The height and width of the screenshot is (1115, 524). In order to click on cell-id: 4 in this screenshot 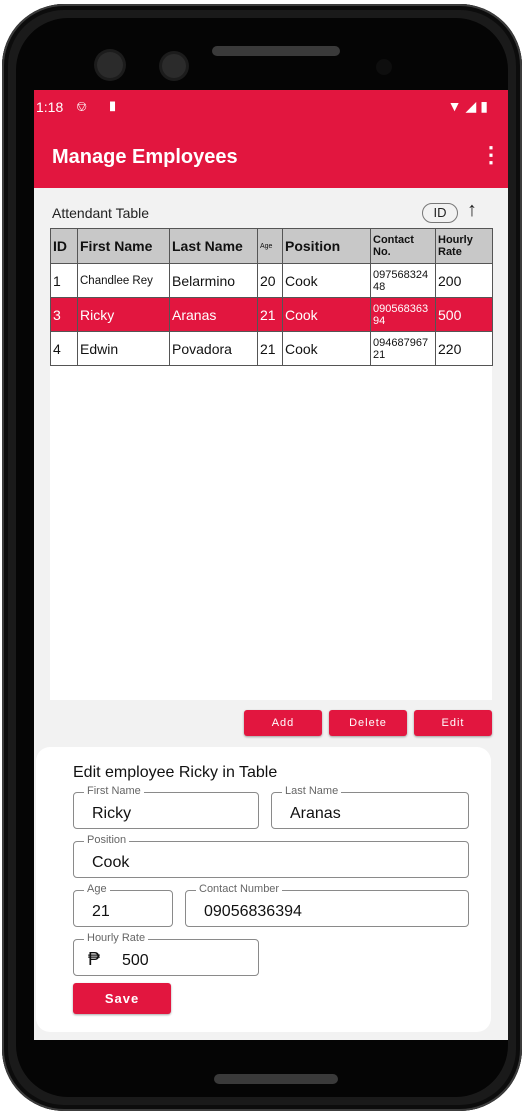, I will do `click(64, 348)`.